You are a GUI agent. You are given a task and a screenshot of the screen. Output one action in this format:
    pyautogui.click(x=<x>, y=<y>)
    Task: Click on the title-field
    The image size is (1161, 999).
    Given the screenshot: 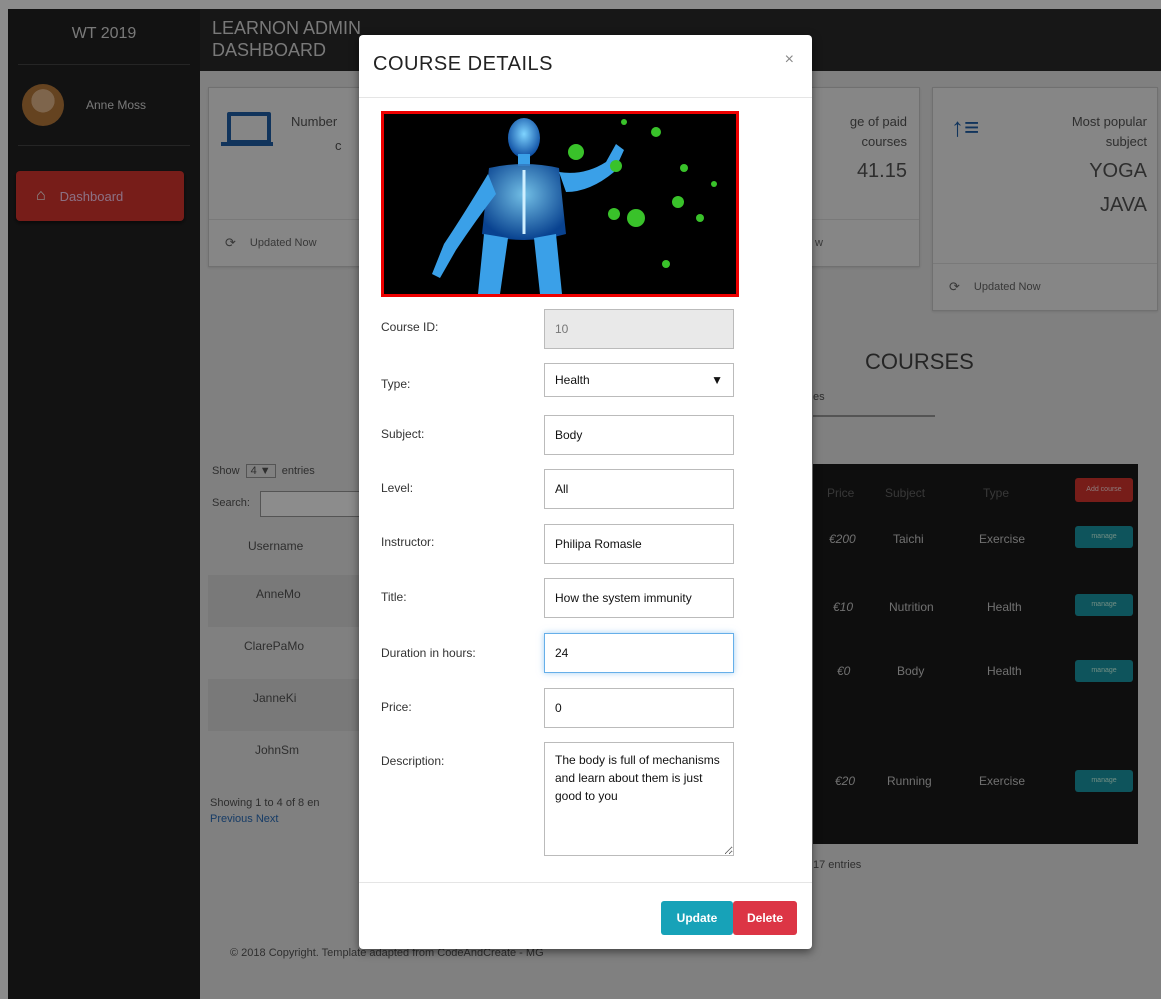 What is the action you would take?
    pyautogui.click(x=639, y=598)
    